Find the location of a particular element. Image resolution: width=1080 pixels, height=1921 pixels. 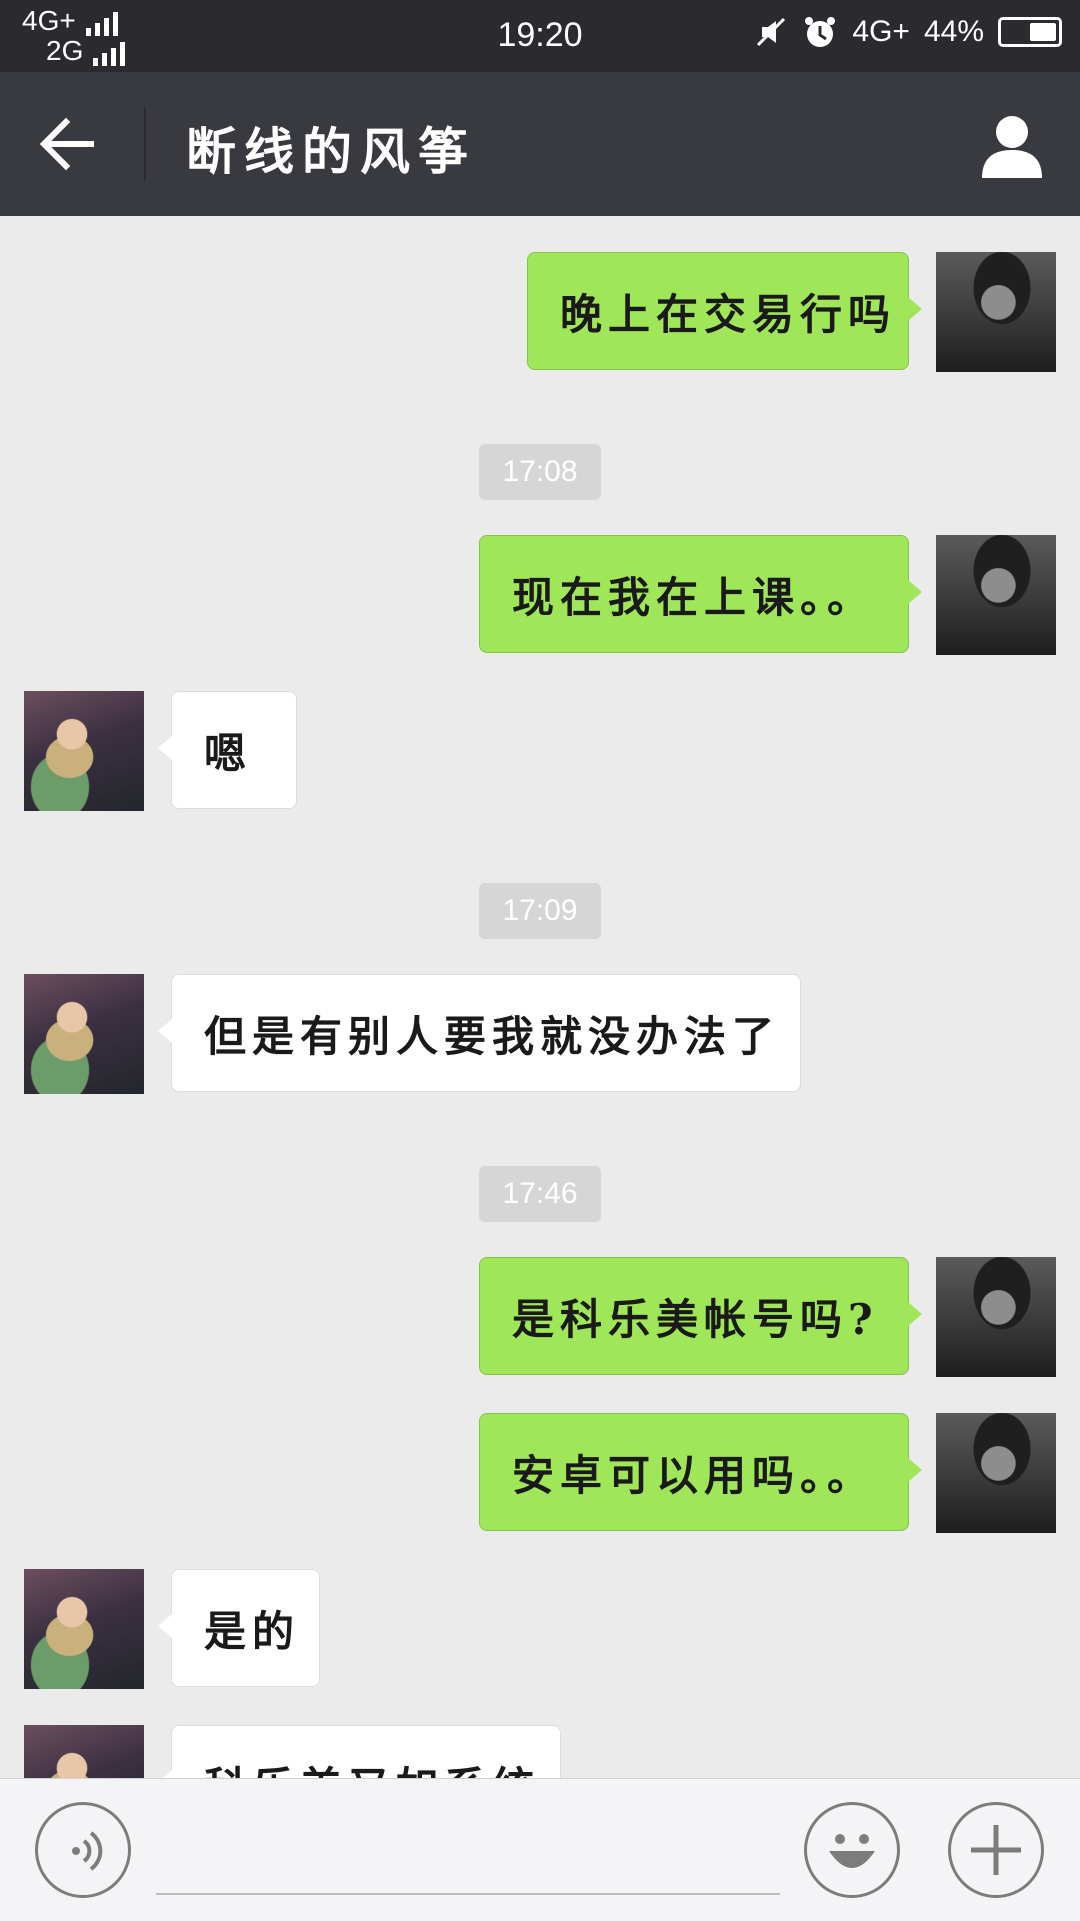

network-right: 4G+ is located at coordinates (881, 31).